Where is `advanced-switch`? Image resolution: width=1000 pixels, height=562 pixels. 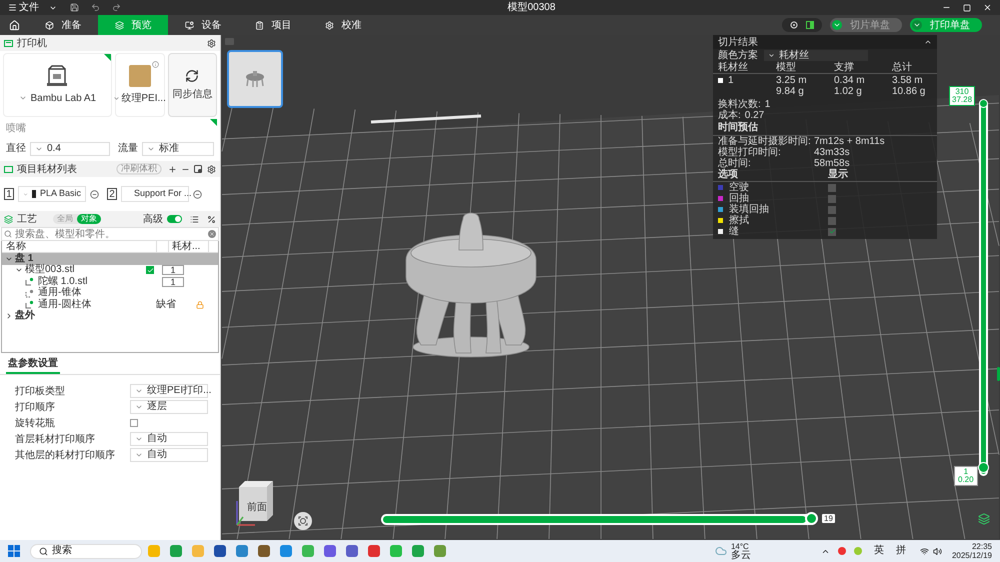 advanced-switch is located at coordinates (174, 219).